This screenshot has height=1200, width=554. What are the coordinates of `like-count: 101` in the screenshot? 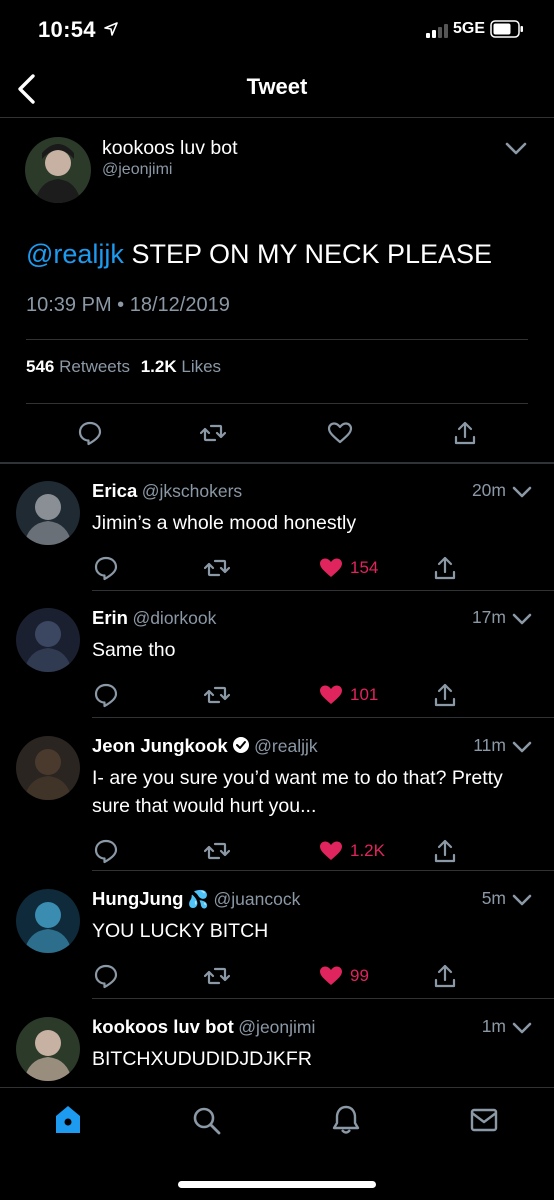 It's located at (364, 694).